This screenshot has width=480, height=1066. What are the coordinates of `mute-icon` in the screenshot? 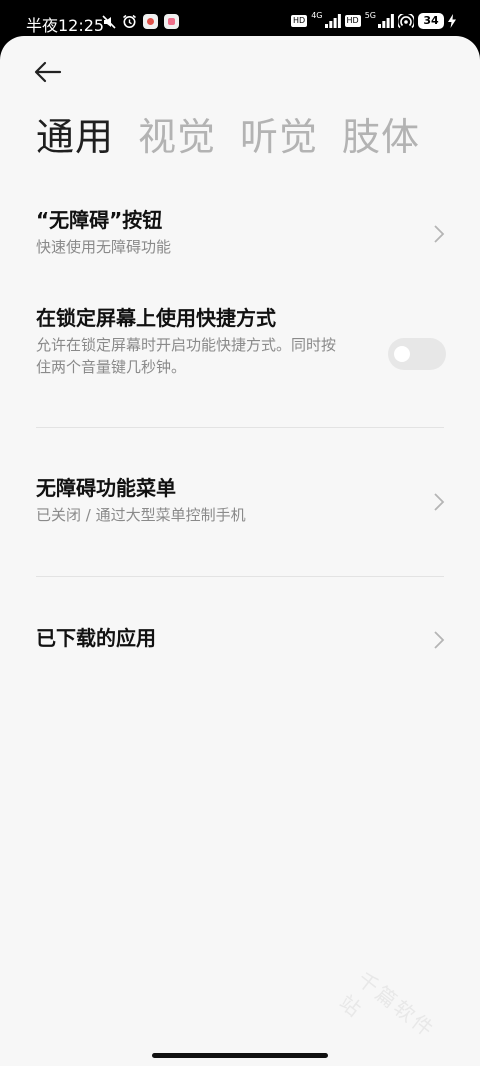 It's located at (109, 21).